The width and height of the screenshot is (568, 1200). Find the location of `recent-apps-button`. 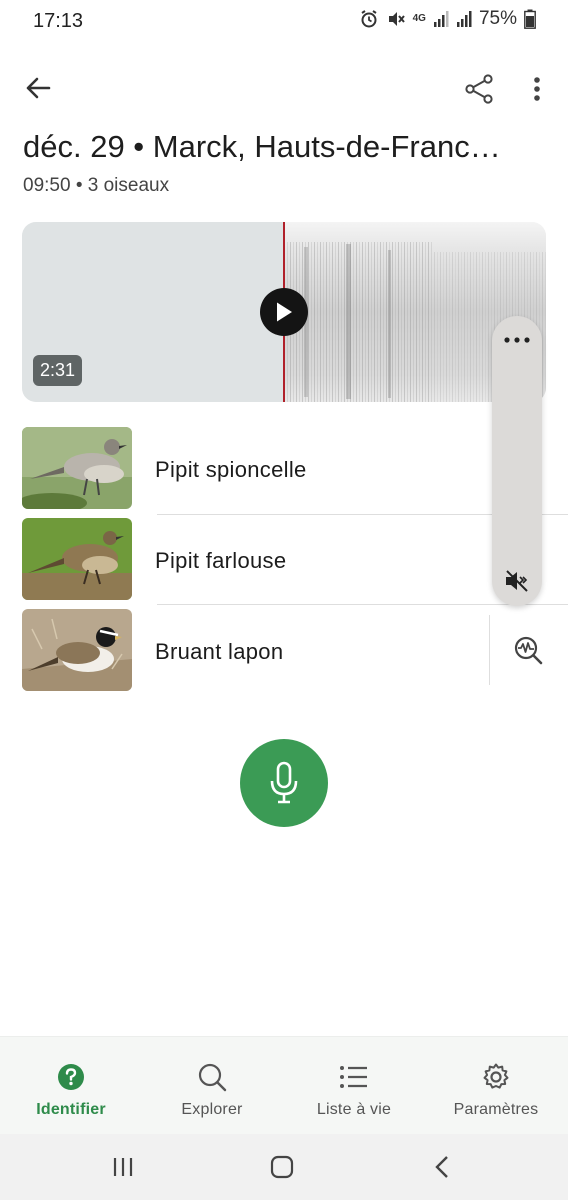

recent-apps-button is located at coordinates (123, 1167).